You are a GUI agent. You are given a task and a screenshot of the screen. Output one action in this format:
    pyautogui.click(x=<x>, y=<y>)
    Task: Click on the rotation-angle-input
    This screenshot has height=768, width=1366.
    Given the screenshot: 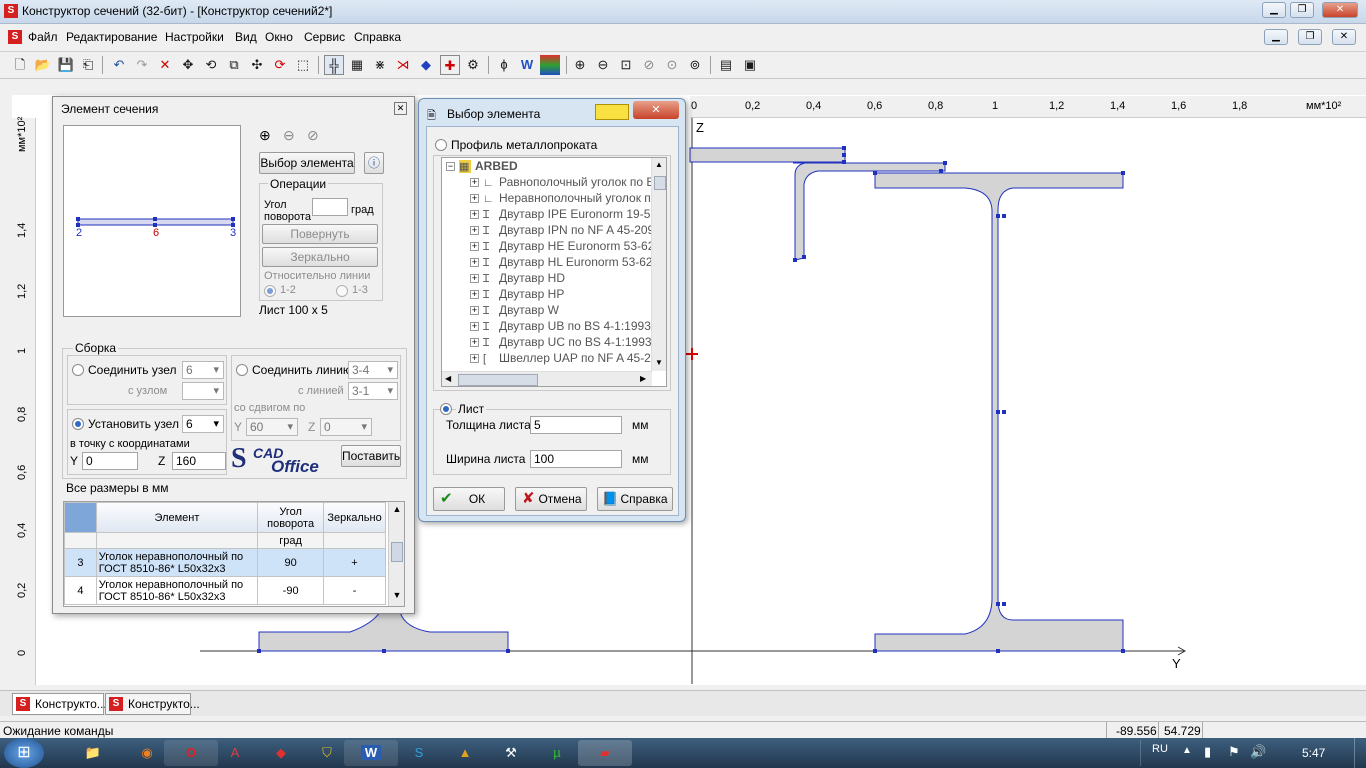 What is the action you would take?
    pyautogui.click(x=330, y=207)
    